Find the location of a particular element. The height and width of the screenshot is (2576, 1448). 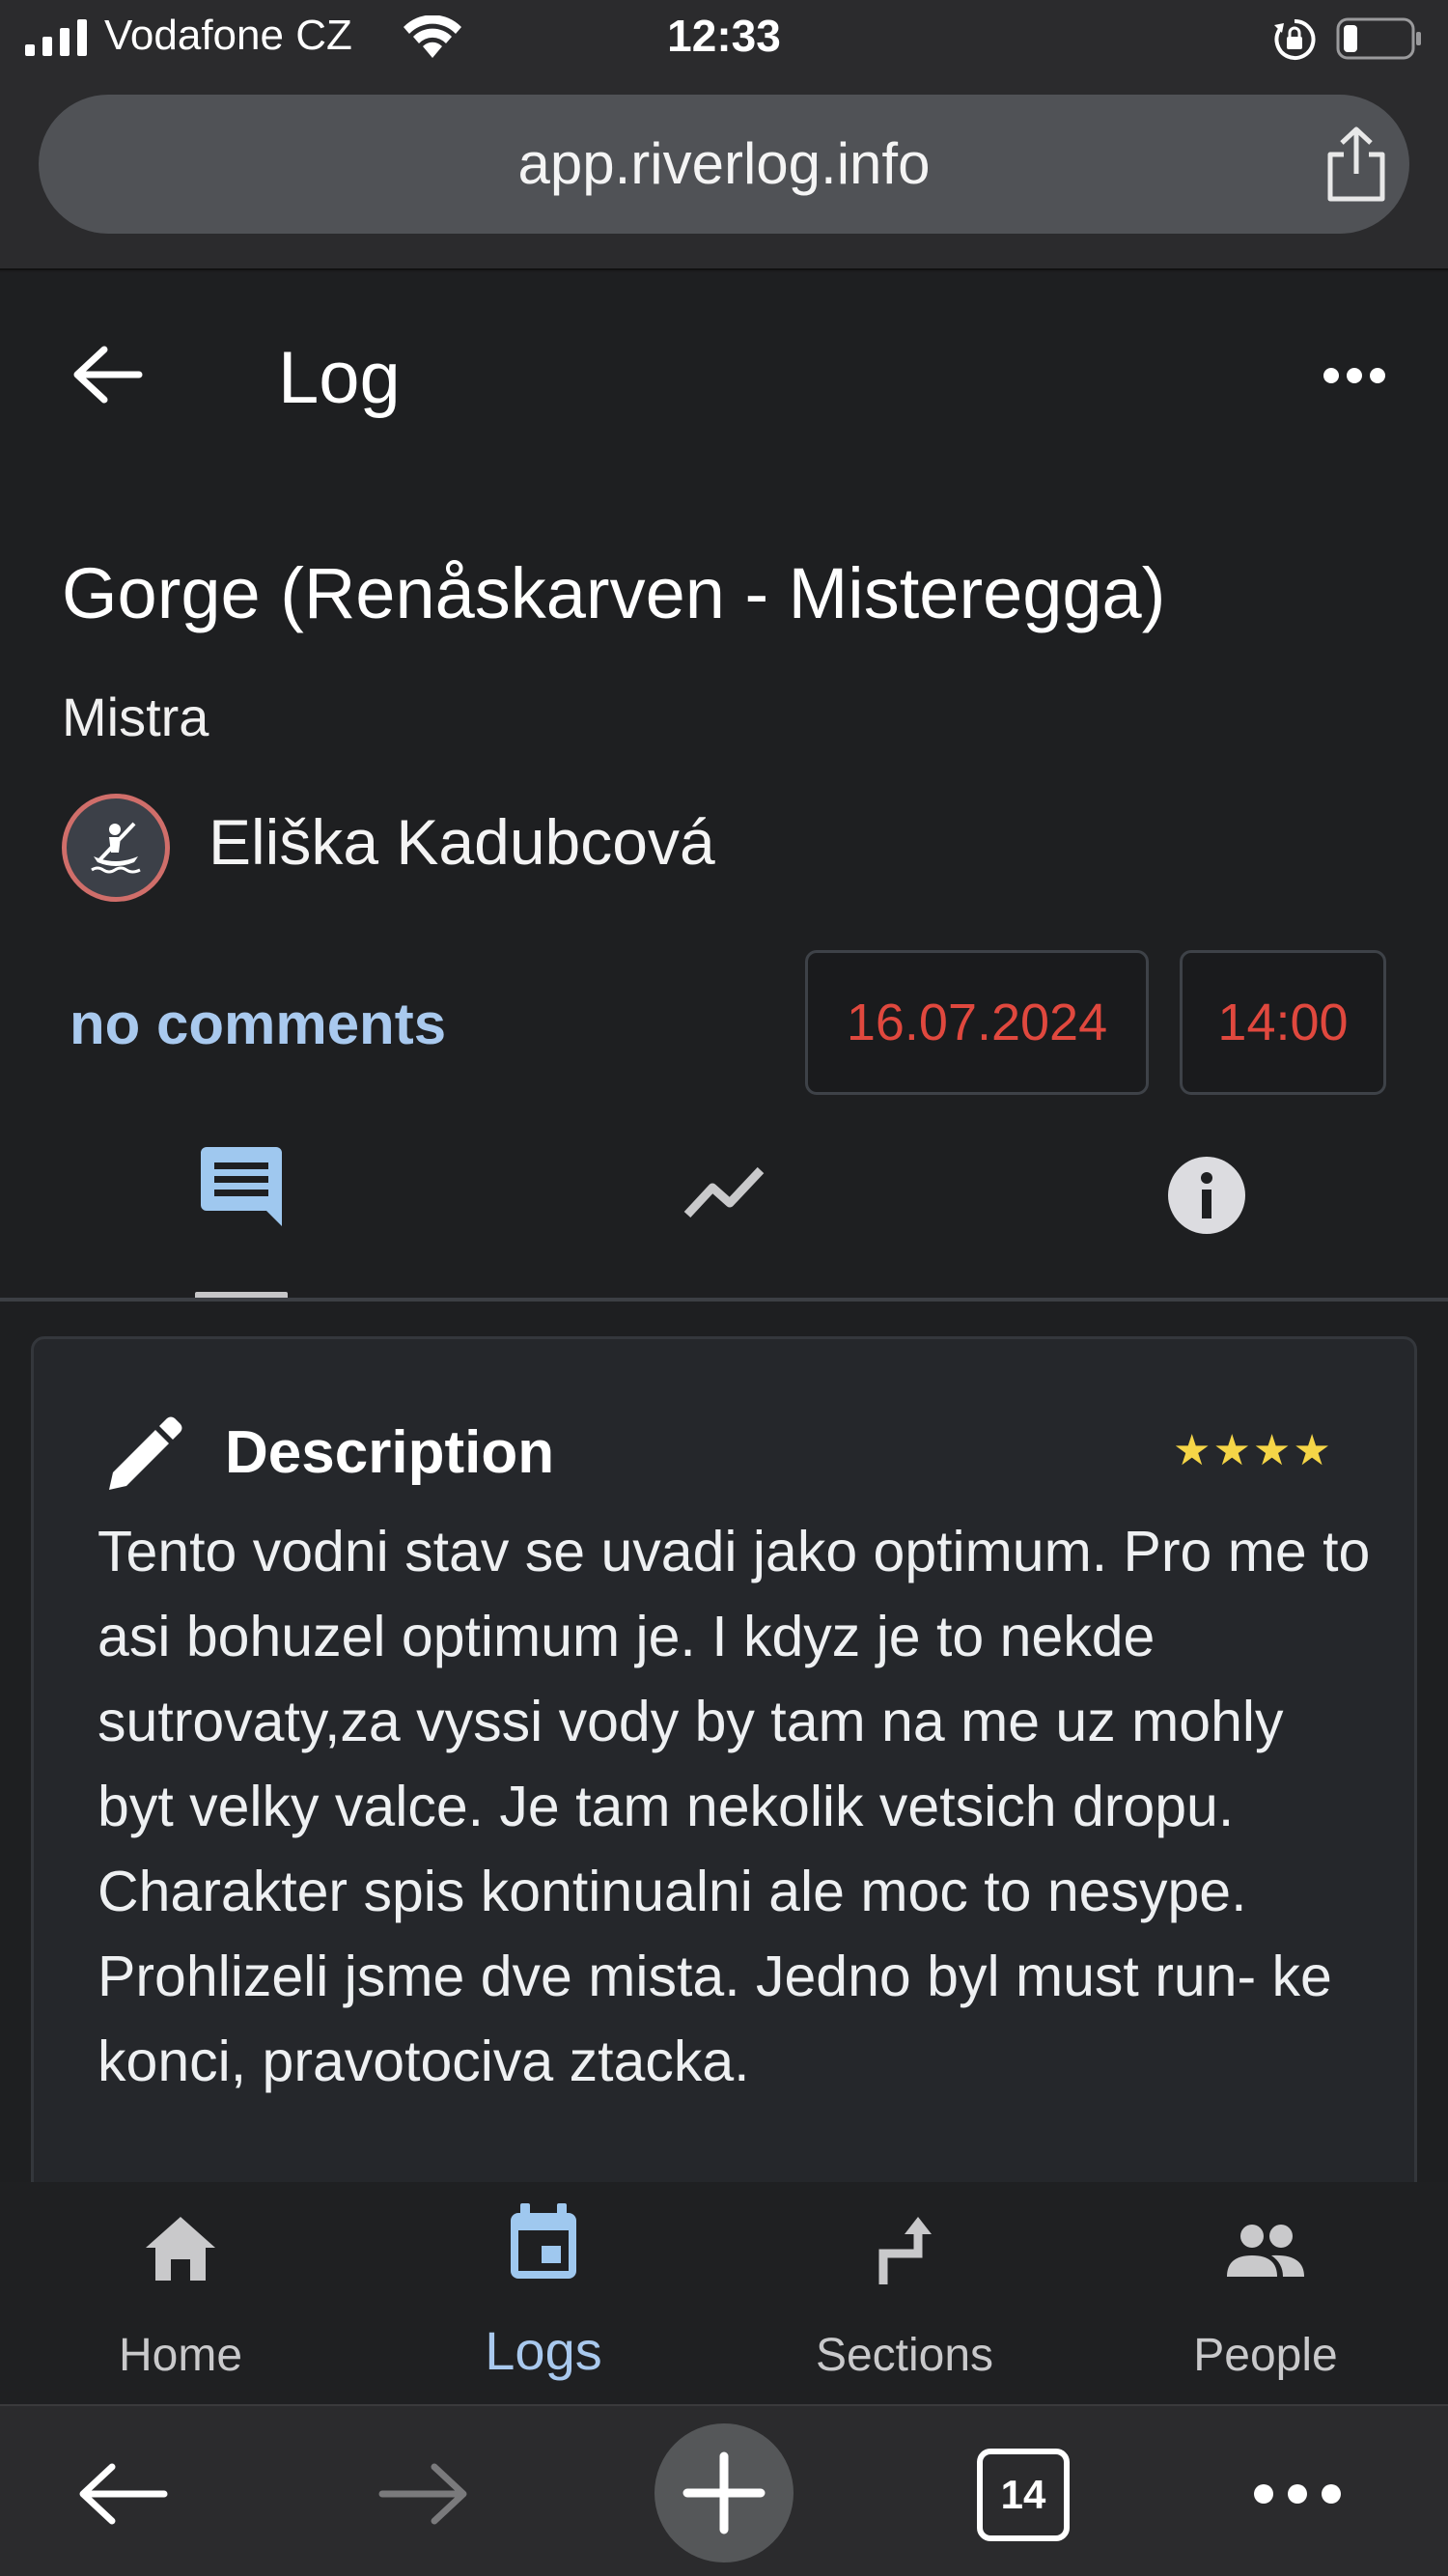

url-field: app.riverlog.info is located at coordinates (724, 165).